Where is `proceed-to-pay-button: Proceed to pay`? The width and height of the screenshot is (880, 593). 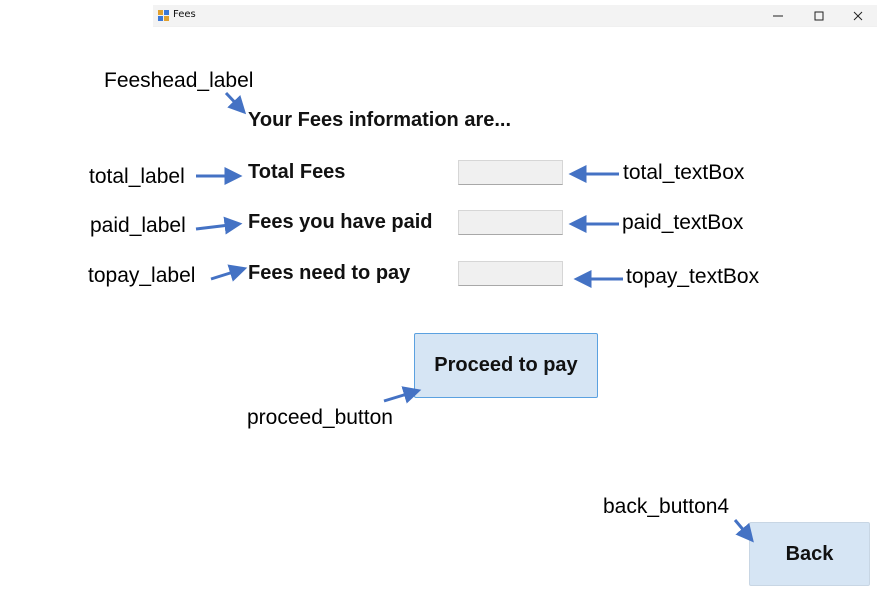 proceed-to-pay-button: Proceed to pay is located at coordinates (506, 365).